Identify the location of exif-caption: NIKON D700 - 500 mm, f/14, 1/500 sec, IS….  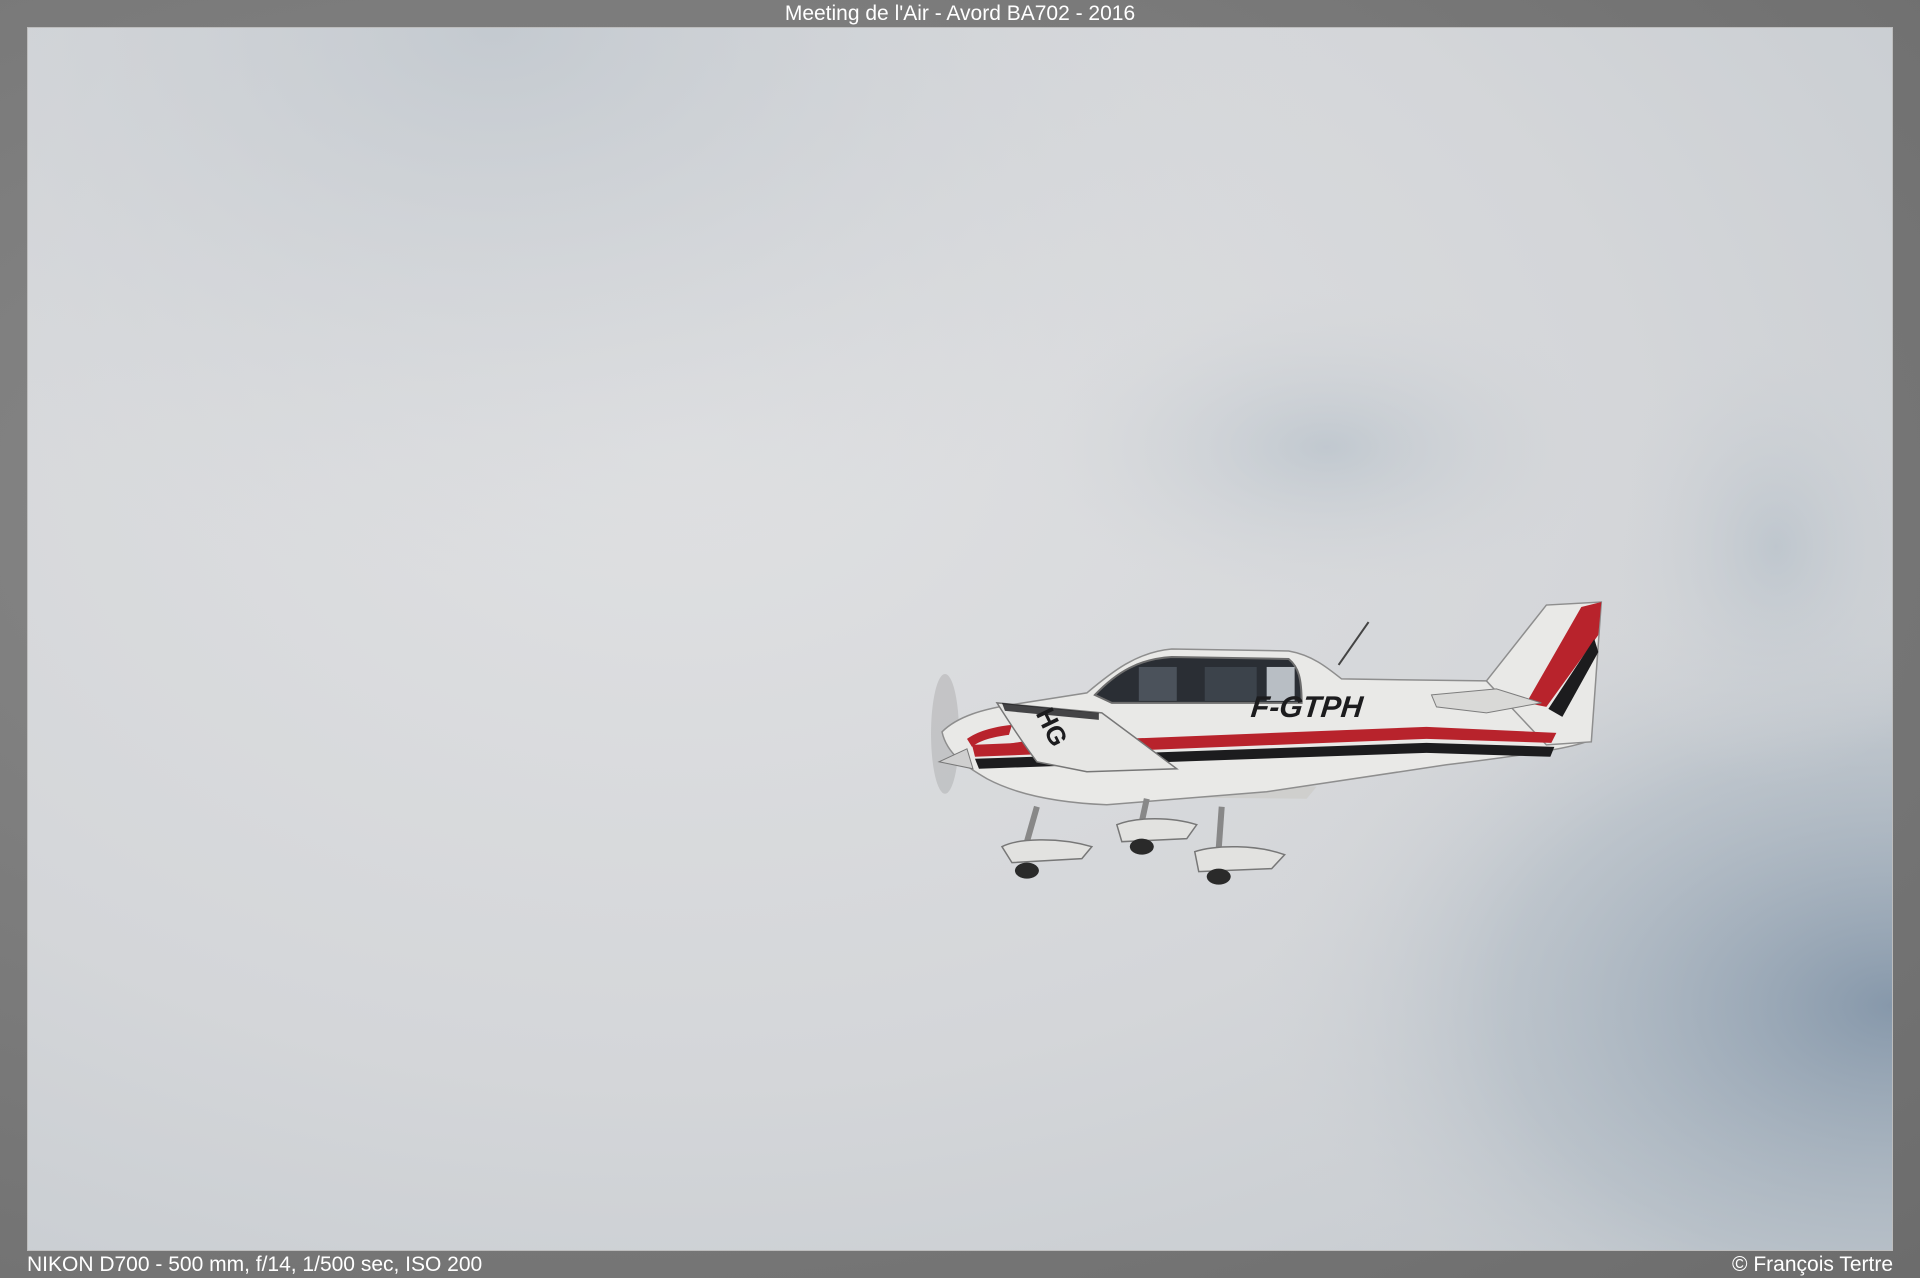
(255, 1264).